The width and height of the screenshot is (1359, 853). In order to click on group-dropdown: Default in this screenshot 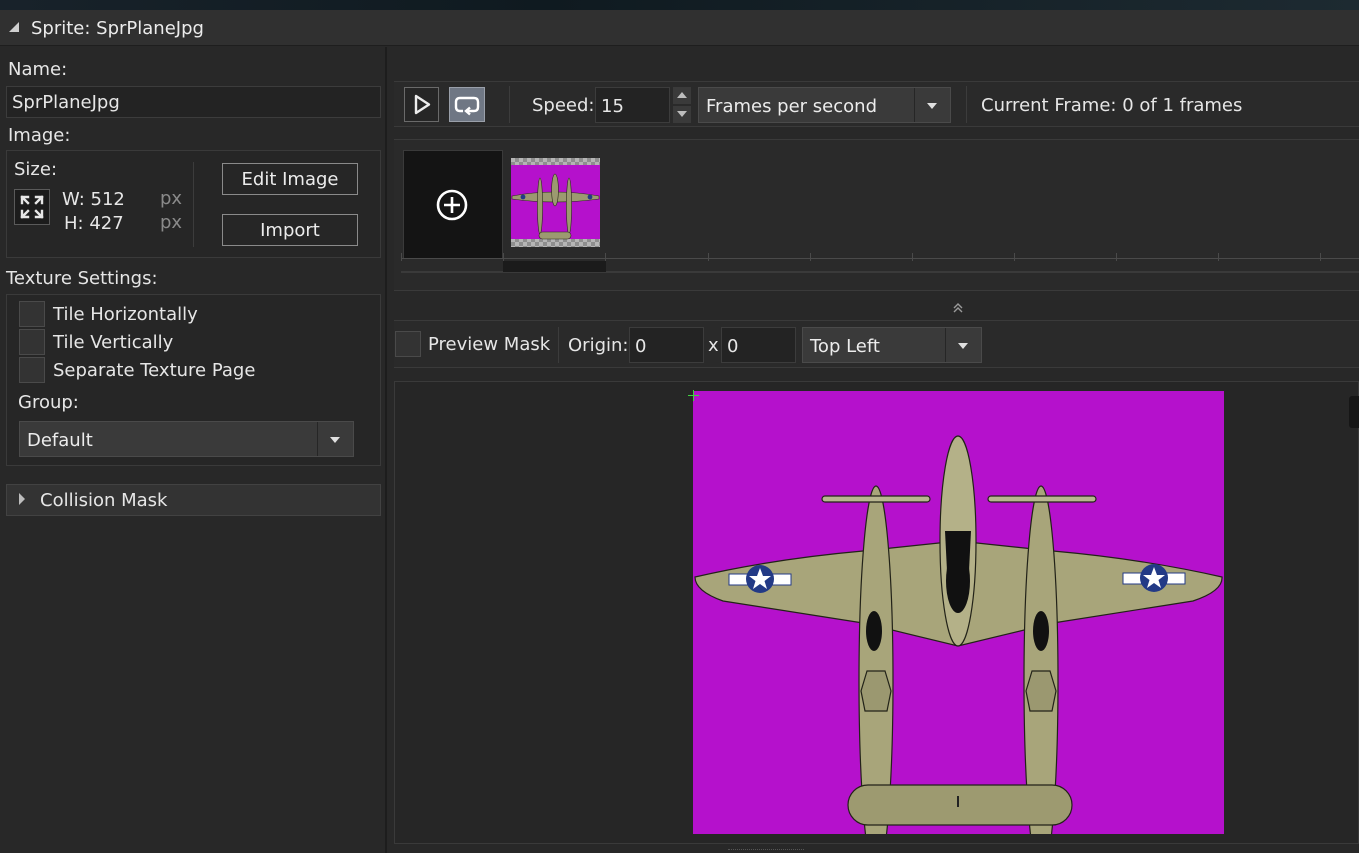, I will do `click(186, 439)`.